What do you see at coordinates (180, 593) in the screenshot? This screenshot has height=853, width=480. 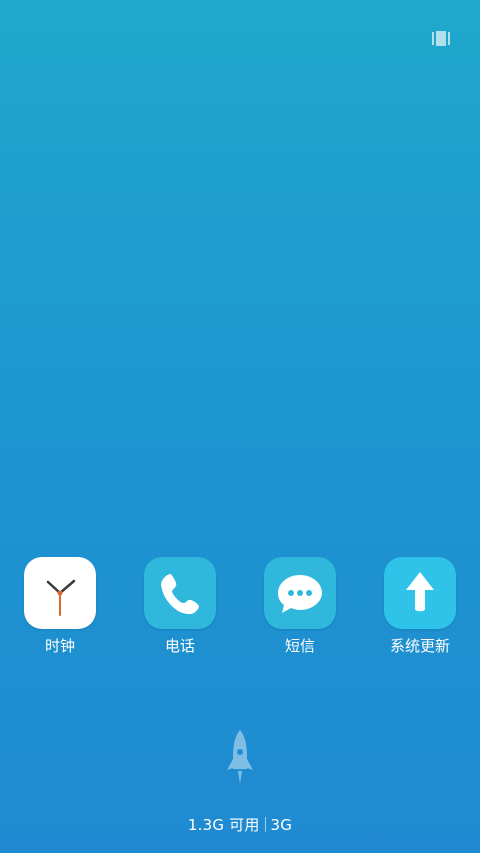 I see `phone-icon` at bounding box center [180, 593].